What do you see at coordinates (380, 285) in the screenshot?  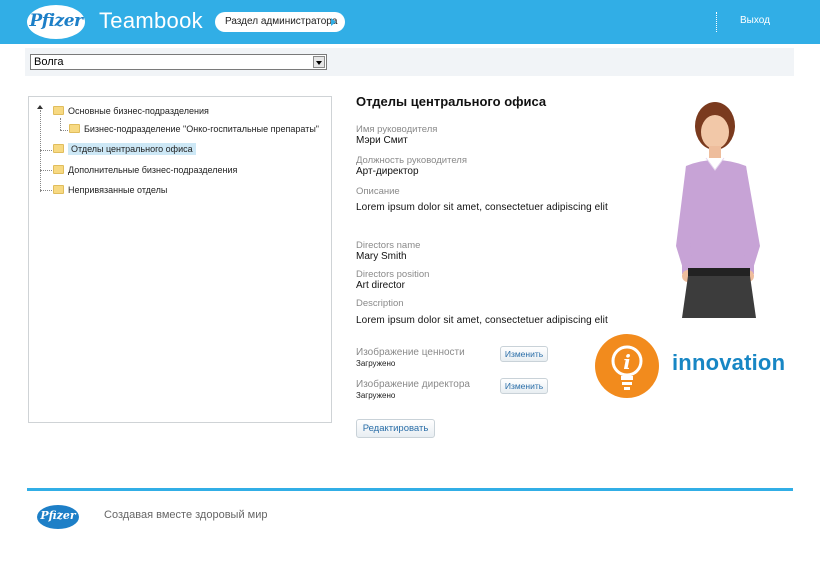 I see `director-position-value-en: Art director` at bounding box center [380, 285].